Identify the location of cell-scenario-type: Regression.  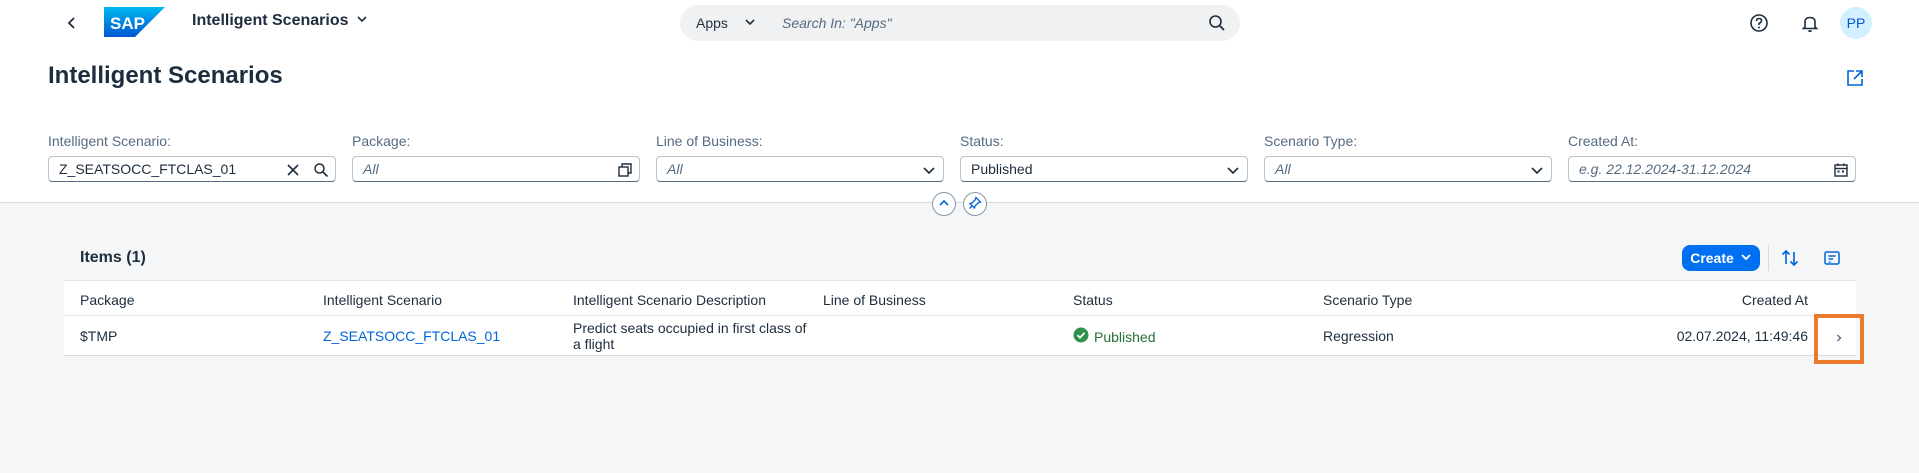
(1358, 336).